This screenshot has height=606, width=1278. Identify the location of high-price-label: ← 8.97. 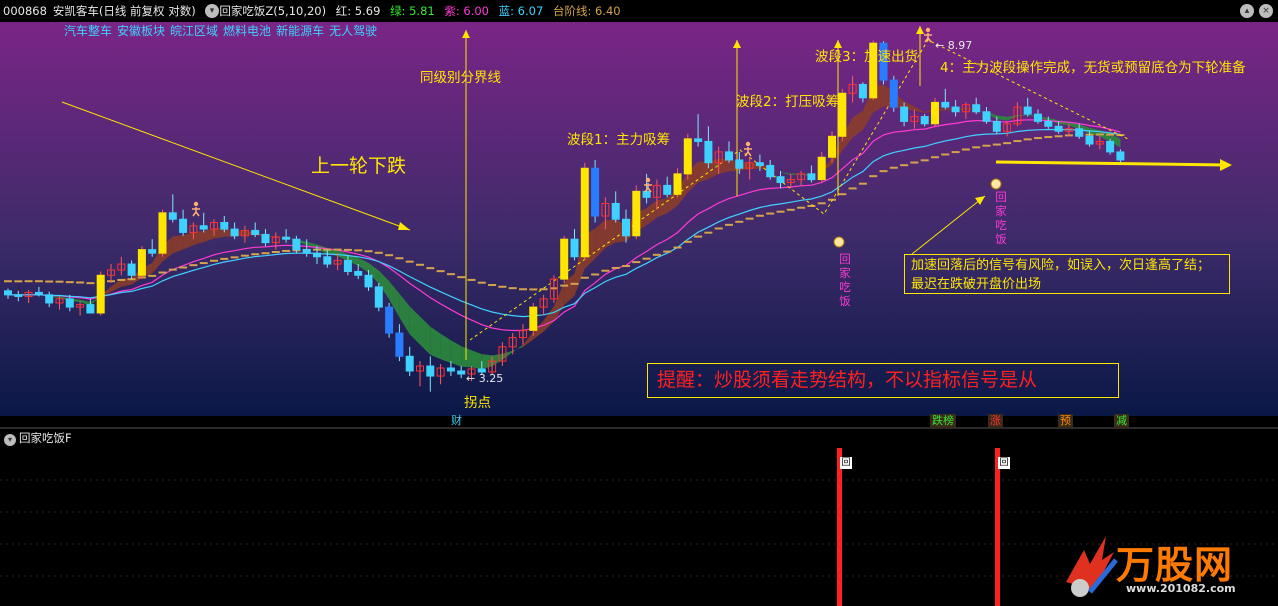
(954, 45).